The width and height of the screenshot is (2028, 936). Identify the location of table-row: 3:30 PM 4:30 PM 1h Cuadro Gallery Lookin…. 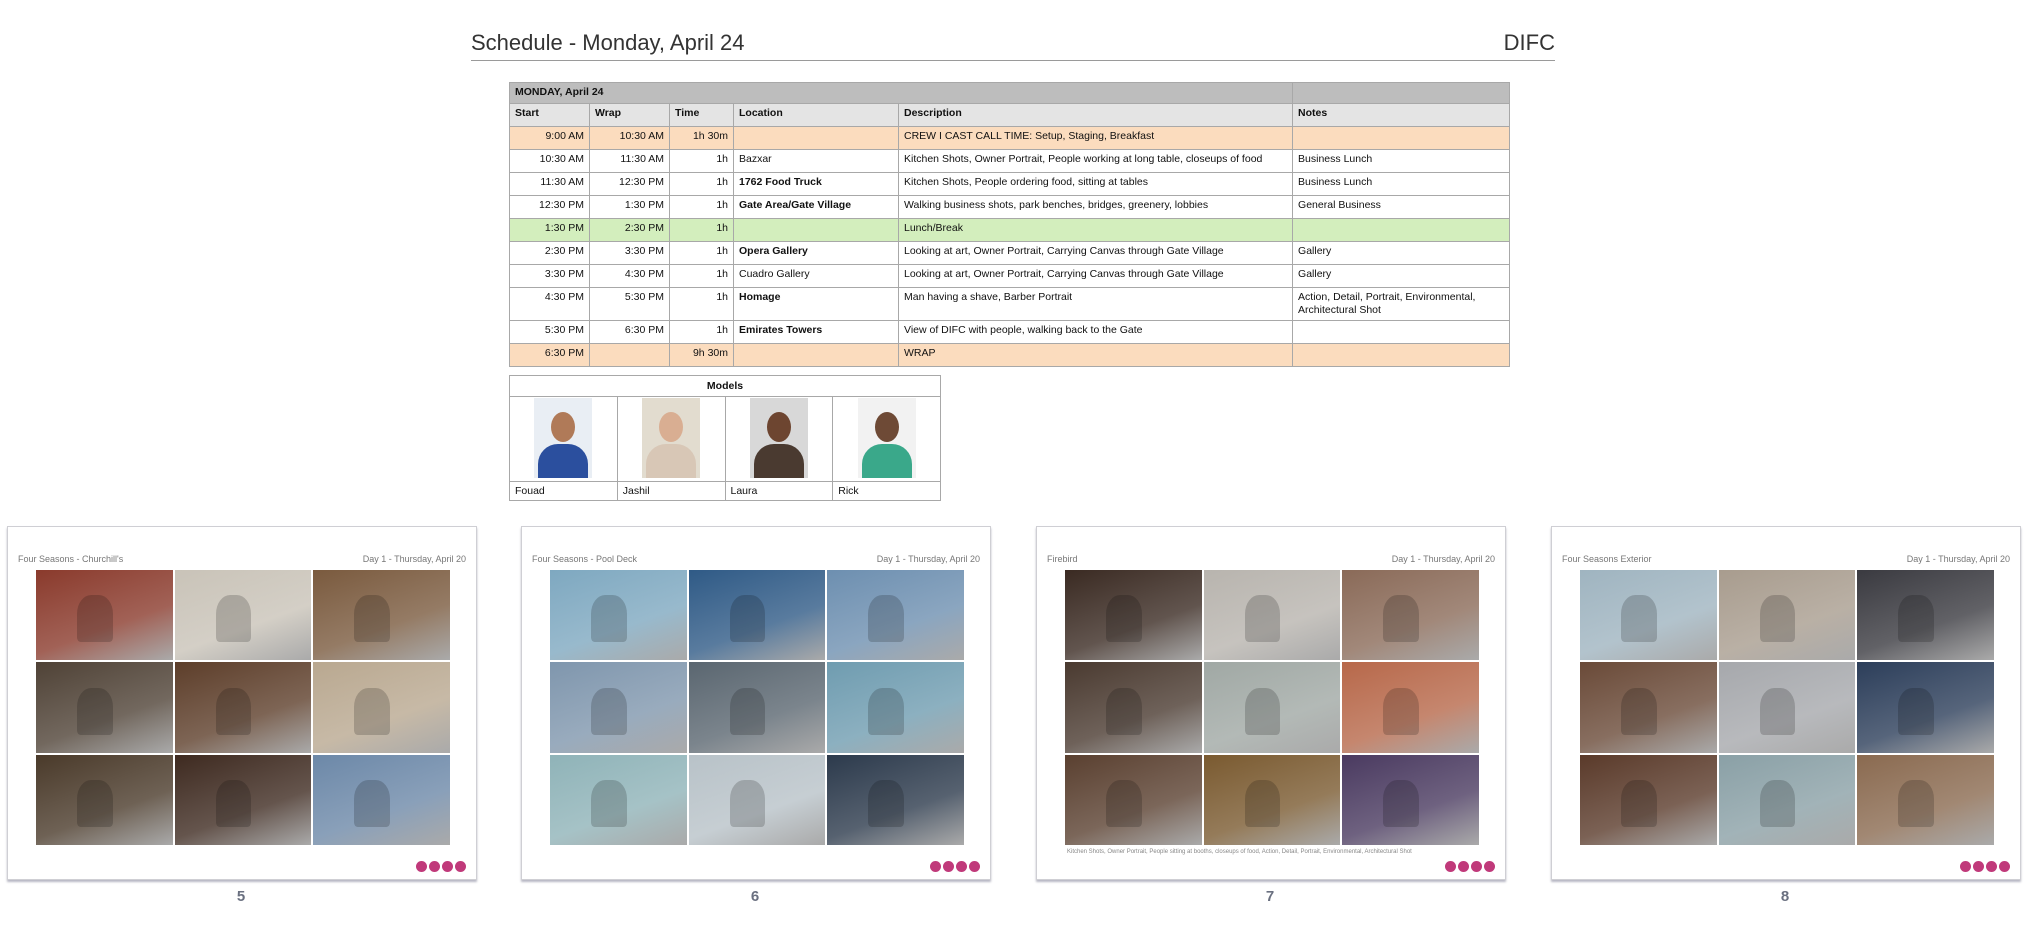
(1010, 276).